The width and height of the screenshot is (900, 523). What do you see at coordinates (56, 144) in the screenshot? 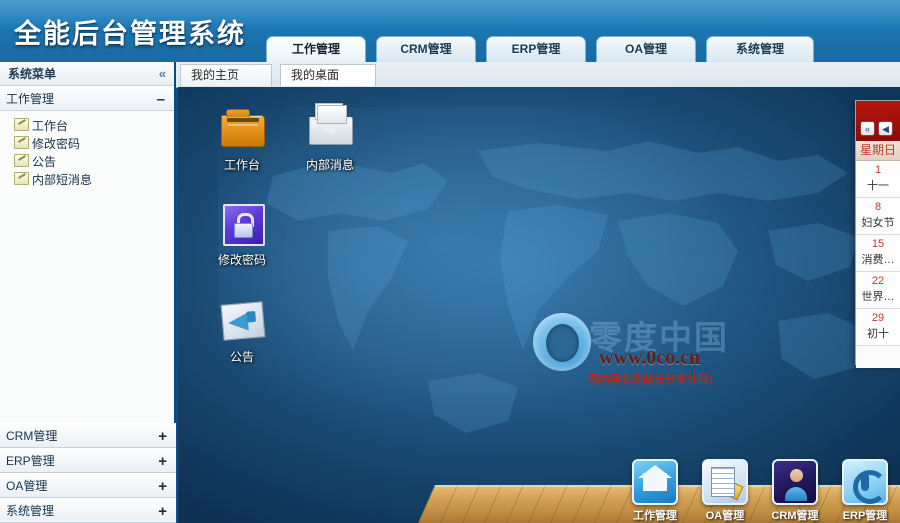
I see `sidebar-item-label: 修改密码` at bounding box center [56, 144].